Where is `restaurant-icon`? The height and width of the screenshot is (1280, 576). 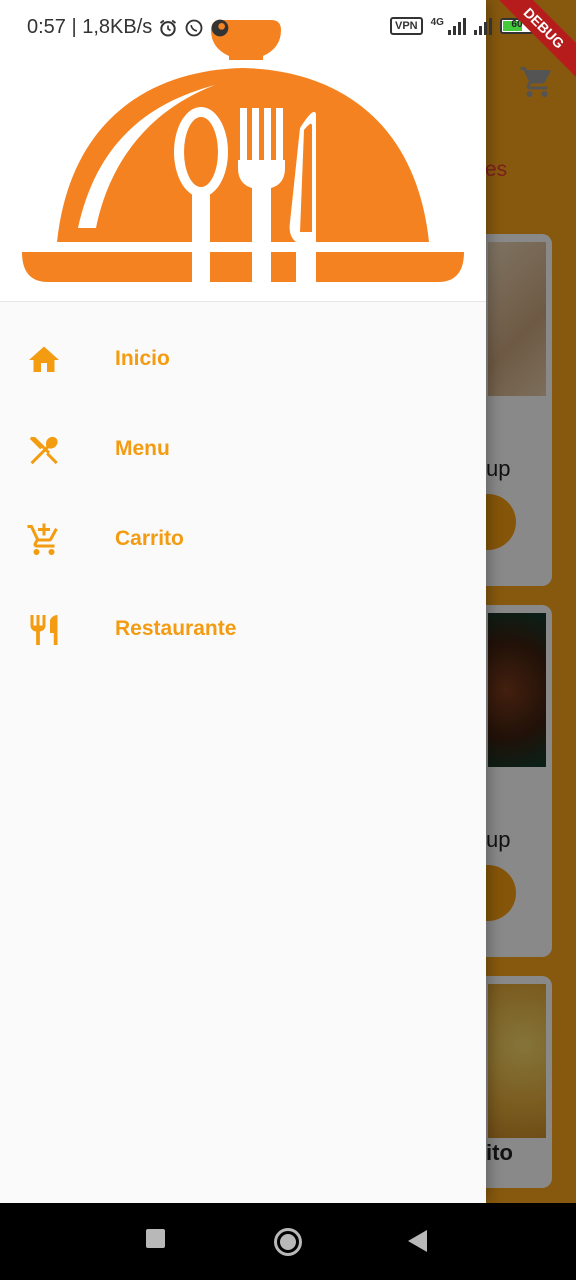 restaurant-icon is located at coordinates (44, 630).